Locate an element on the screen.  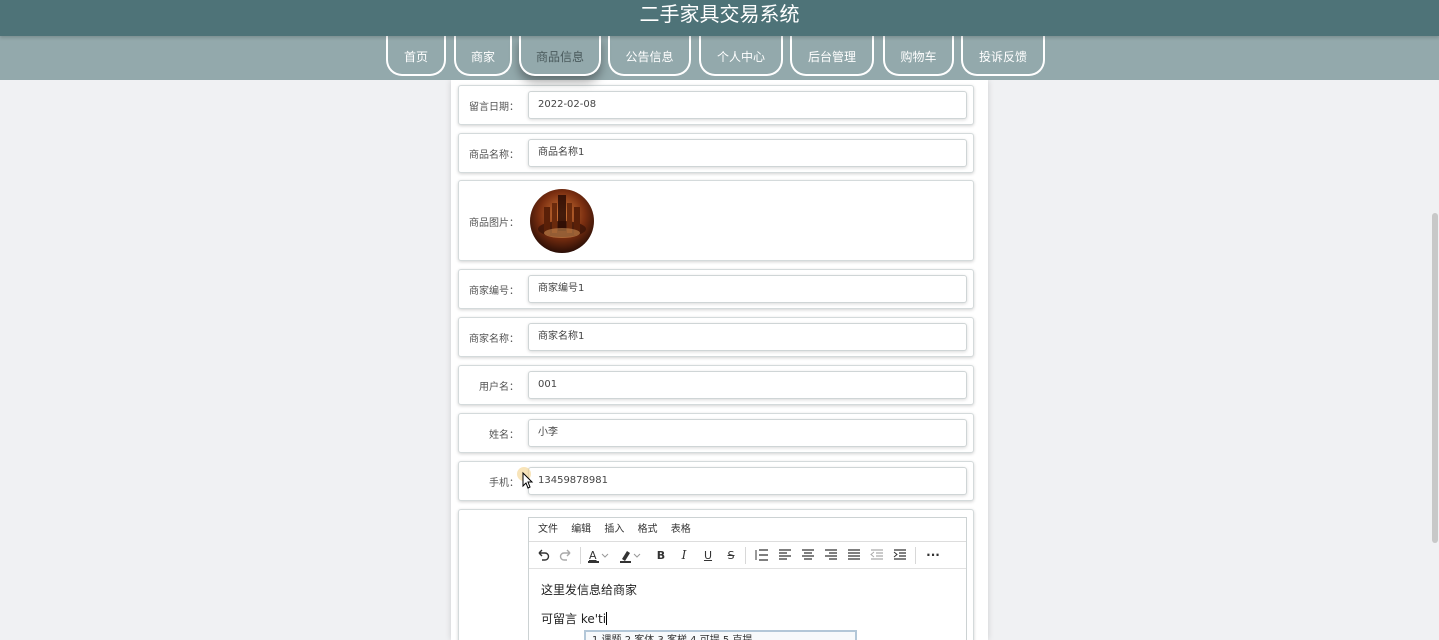
text-color-icon: A is located at coordinates (599, 555).